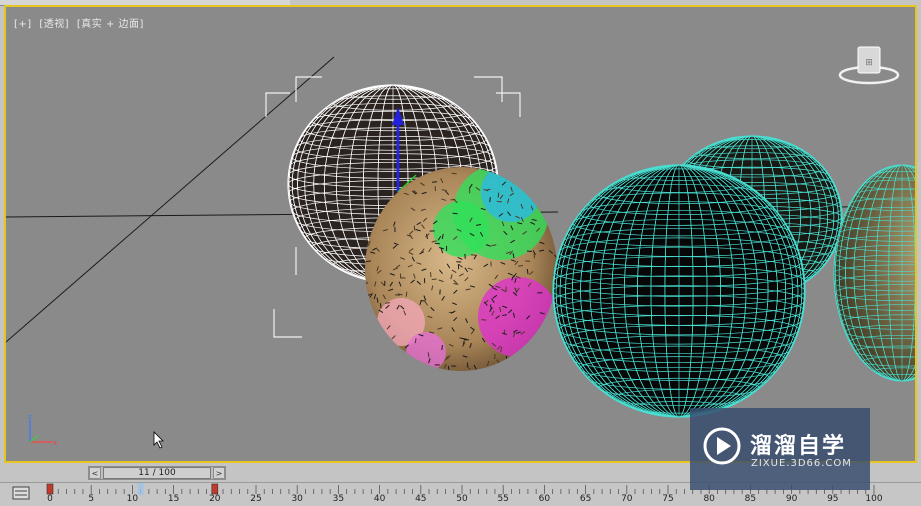 The height and width of the screenshot is (506, 921). Describe the element at coordinates (95, 473) in the screenshot. I see `time-slider-prev-button: <` at that location.